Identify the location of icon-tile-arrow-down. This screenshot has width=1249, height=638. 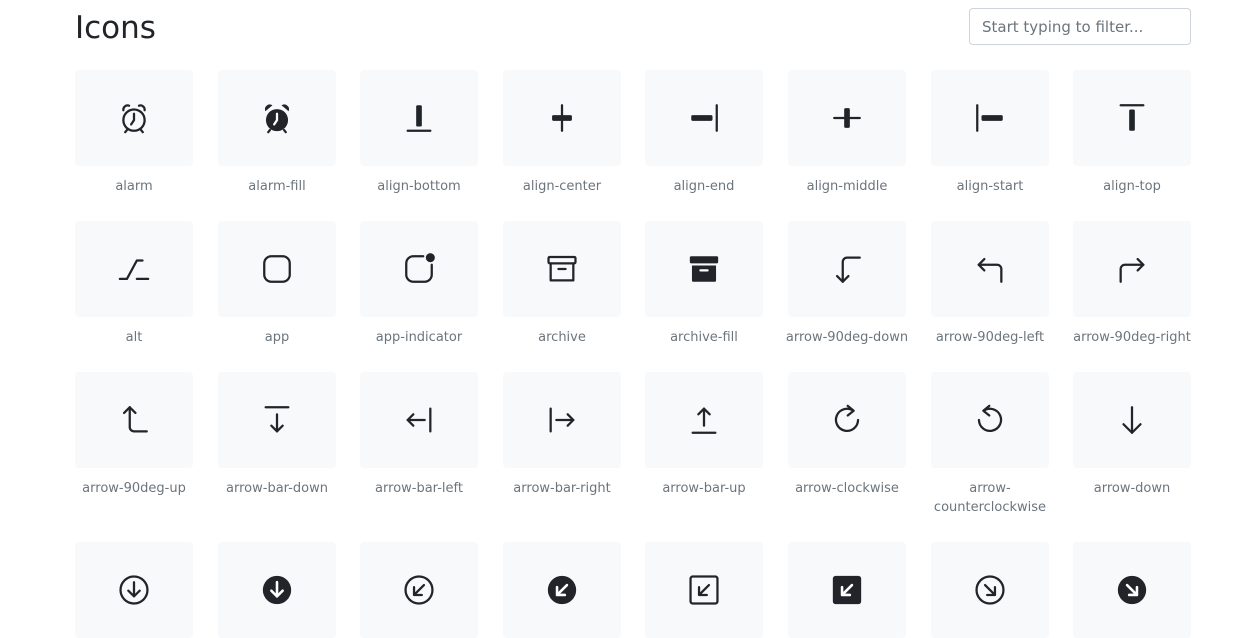
(1132, 420).